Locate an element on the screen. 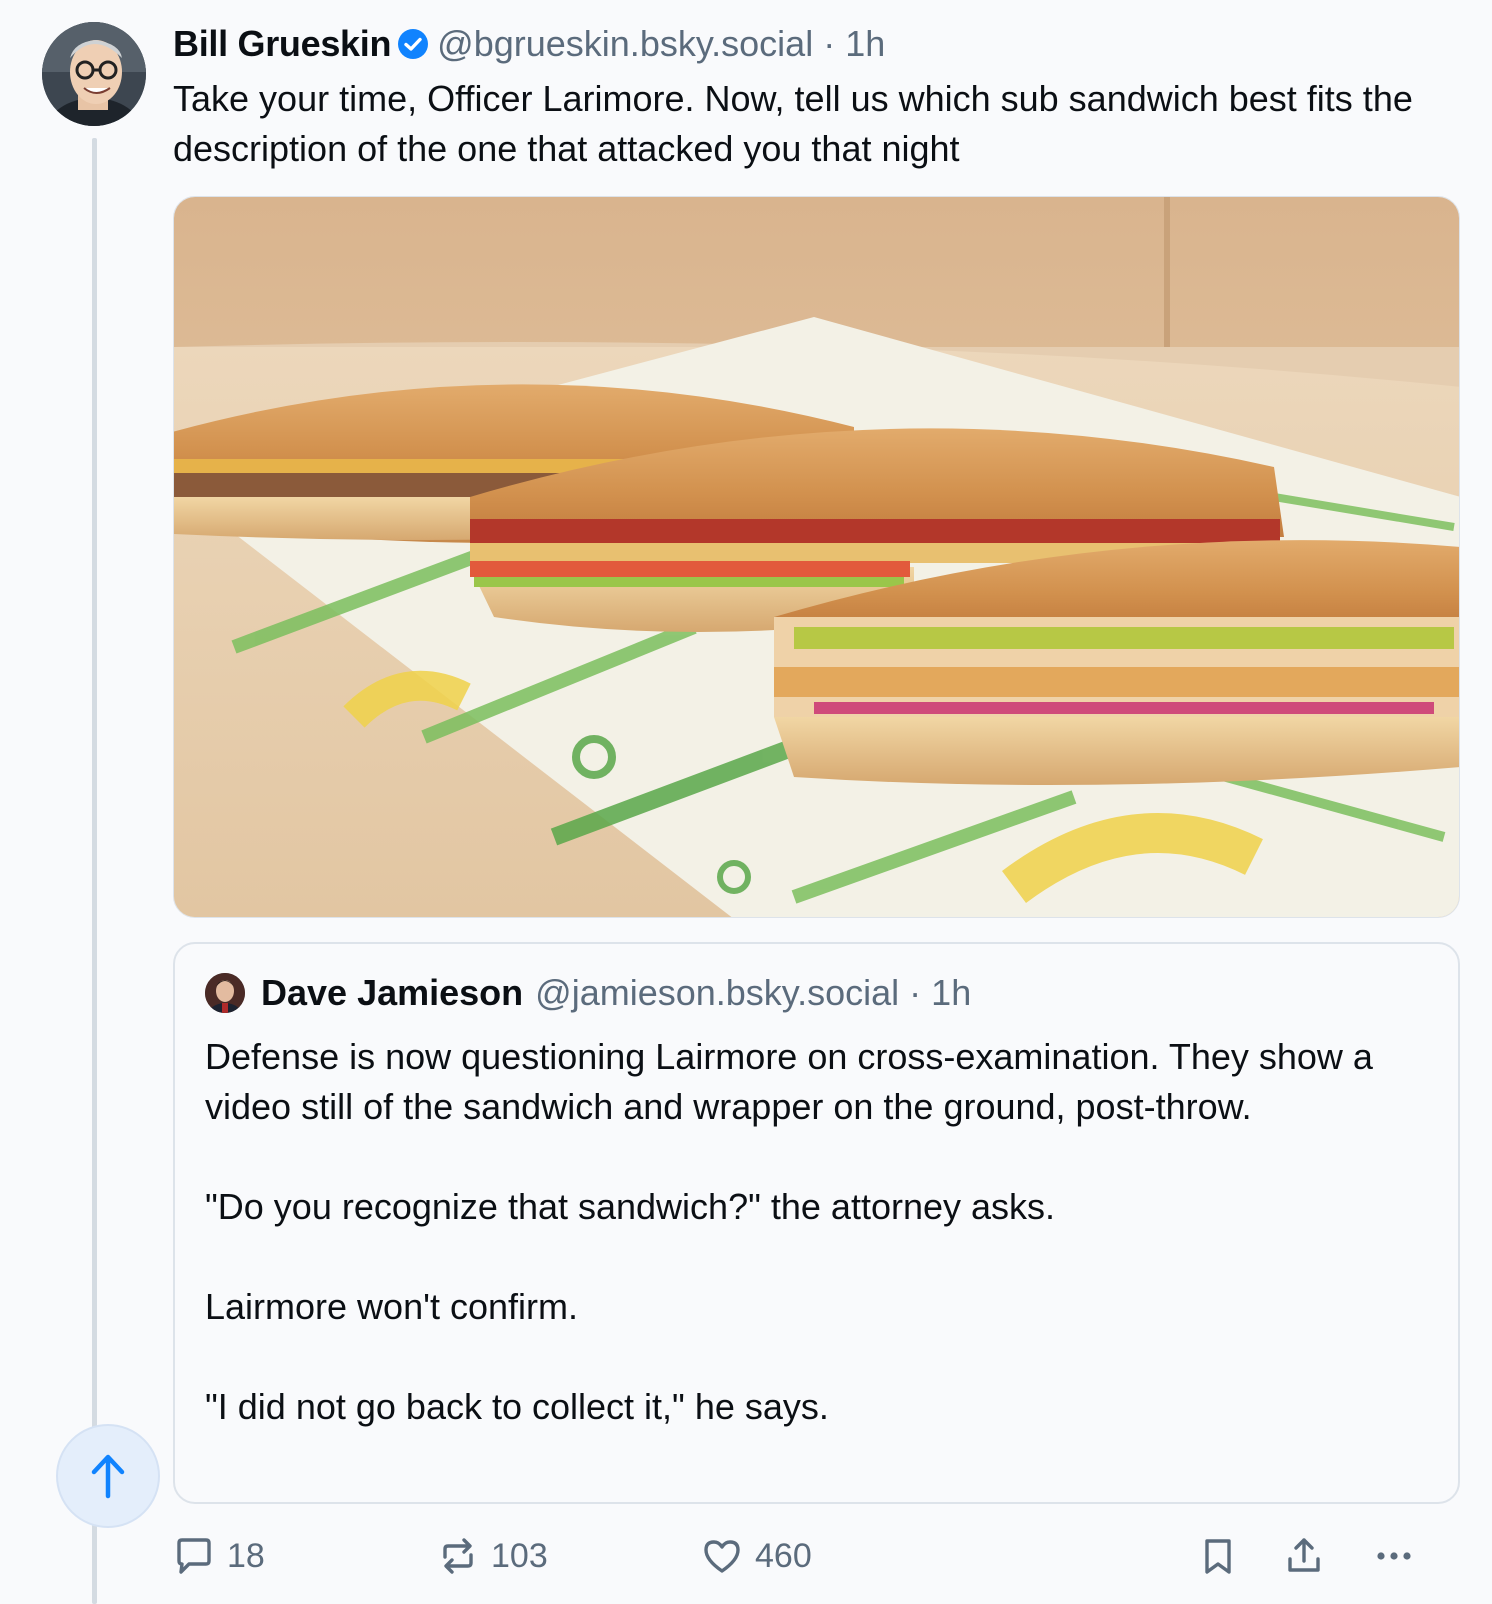  thread-line is located at coordinates (94, 871).